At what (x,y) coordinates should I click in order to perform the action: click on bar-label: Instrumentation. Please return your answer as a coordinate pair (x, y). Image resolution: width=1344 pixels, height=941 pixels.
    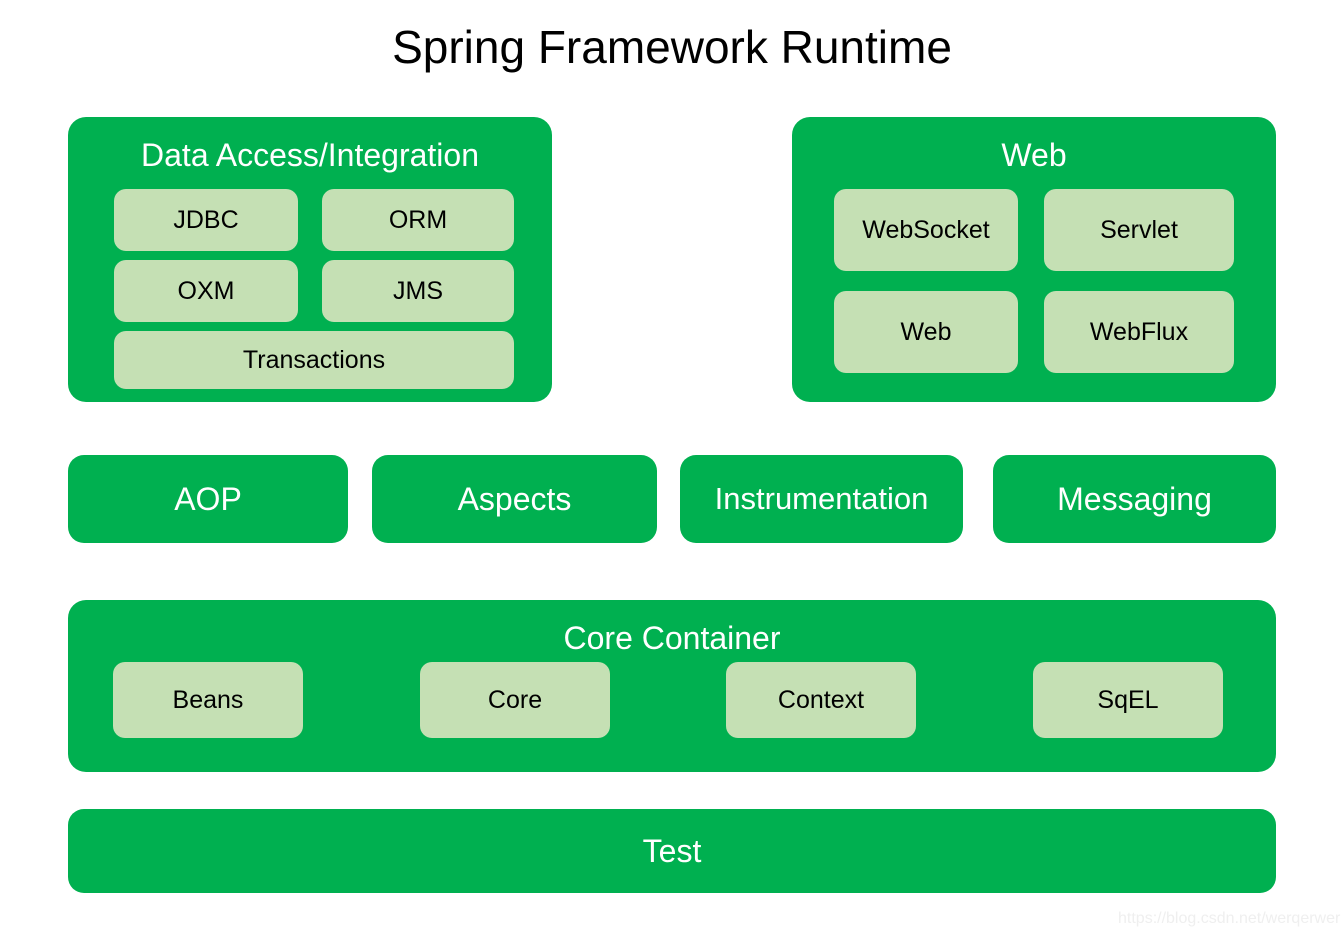
    Looking at the image, I should click on (821, 498).